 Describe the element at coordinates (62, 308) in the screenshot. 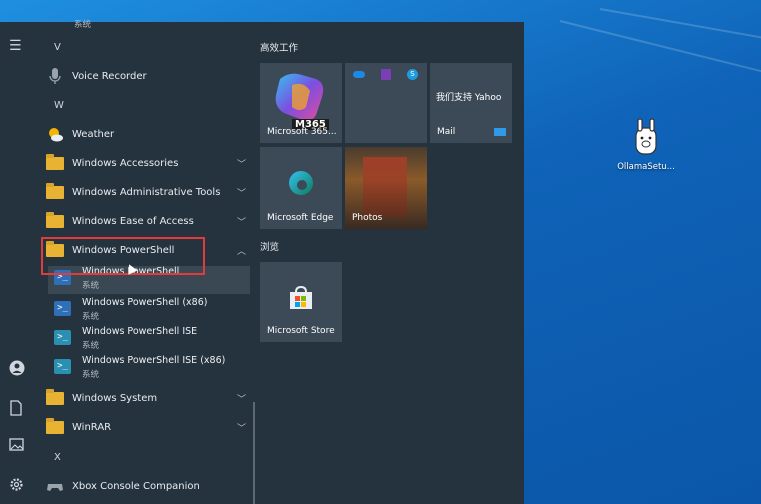

I see `powershell-icon: >_` at that location.